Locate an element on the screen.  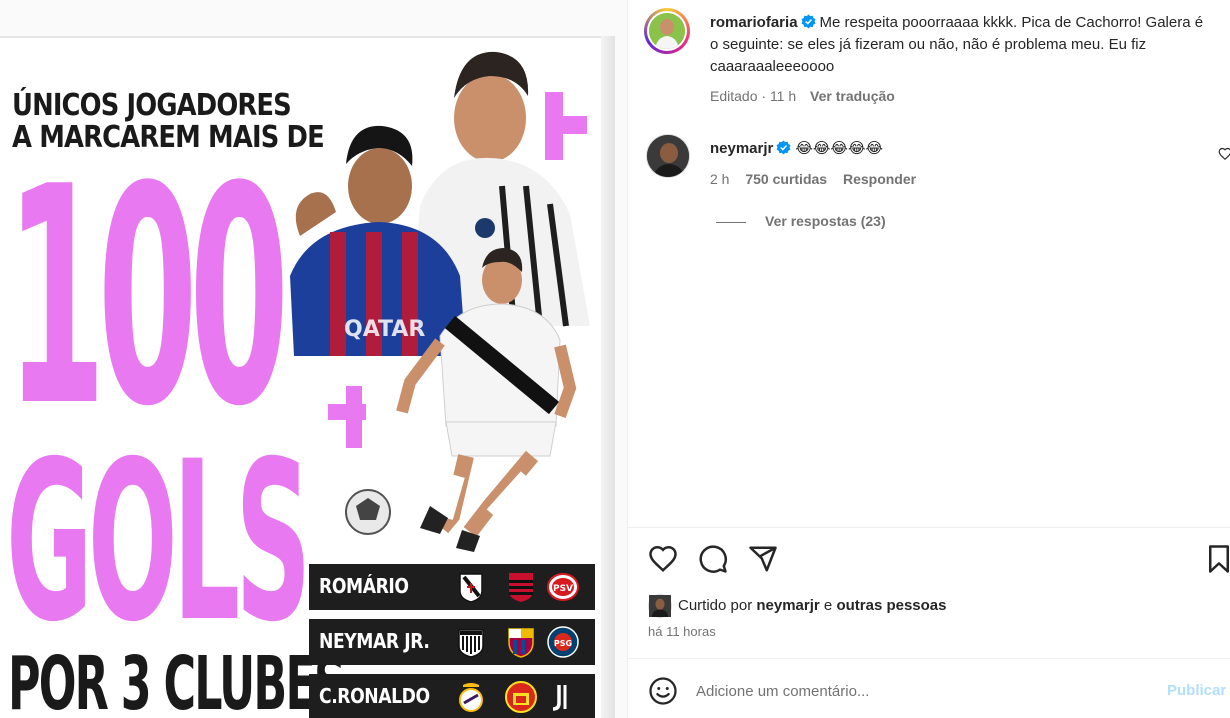
juventus-crest-icon is located at coordinates (563, 697).